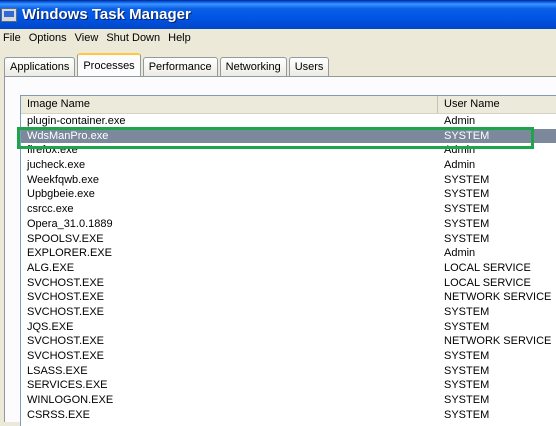  I want to click on column-header-image-name: Image Name, so click(229, 104).